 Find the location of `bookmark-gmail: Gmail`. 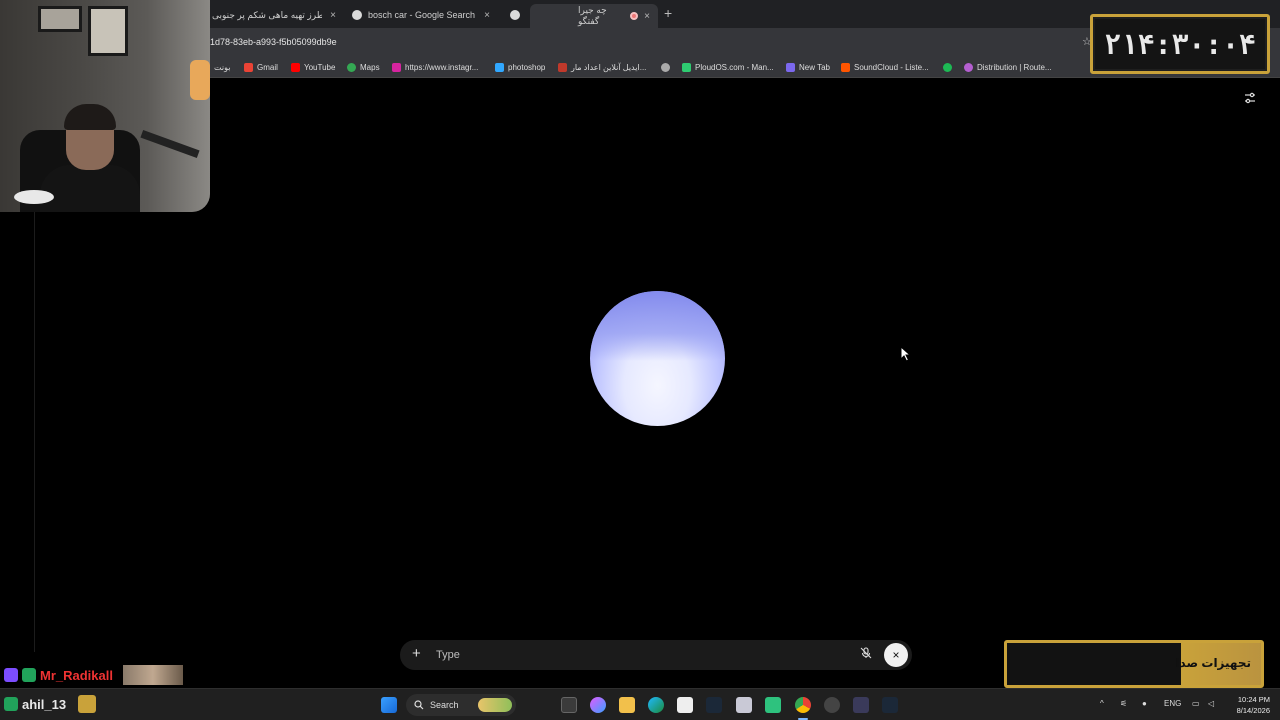

bookmark-gmail: Gmail is located at coordinates (261, 67).